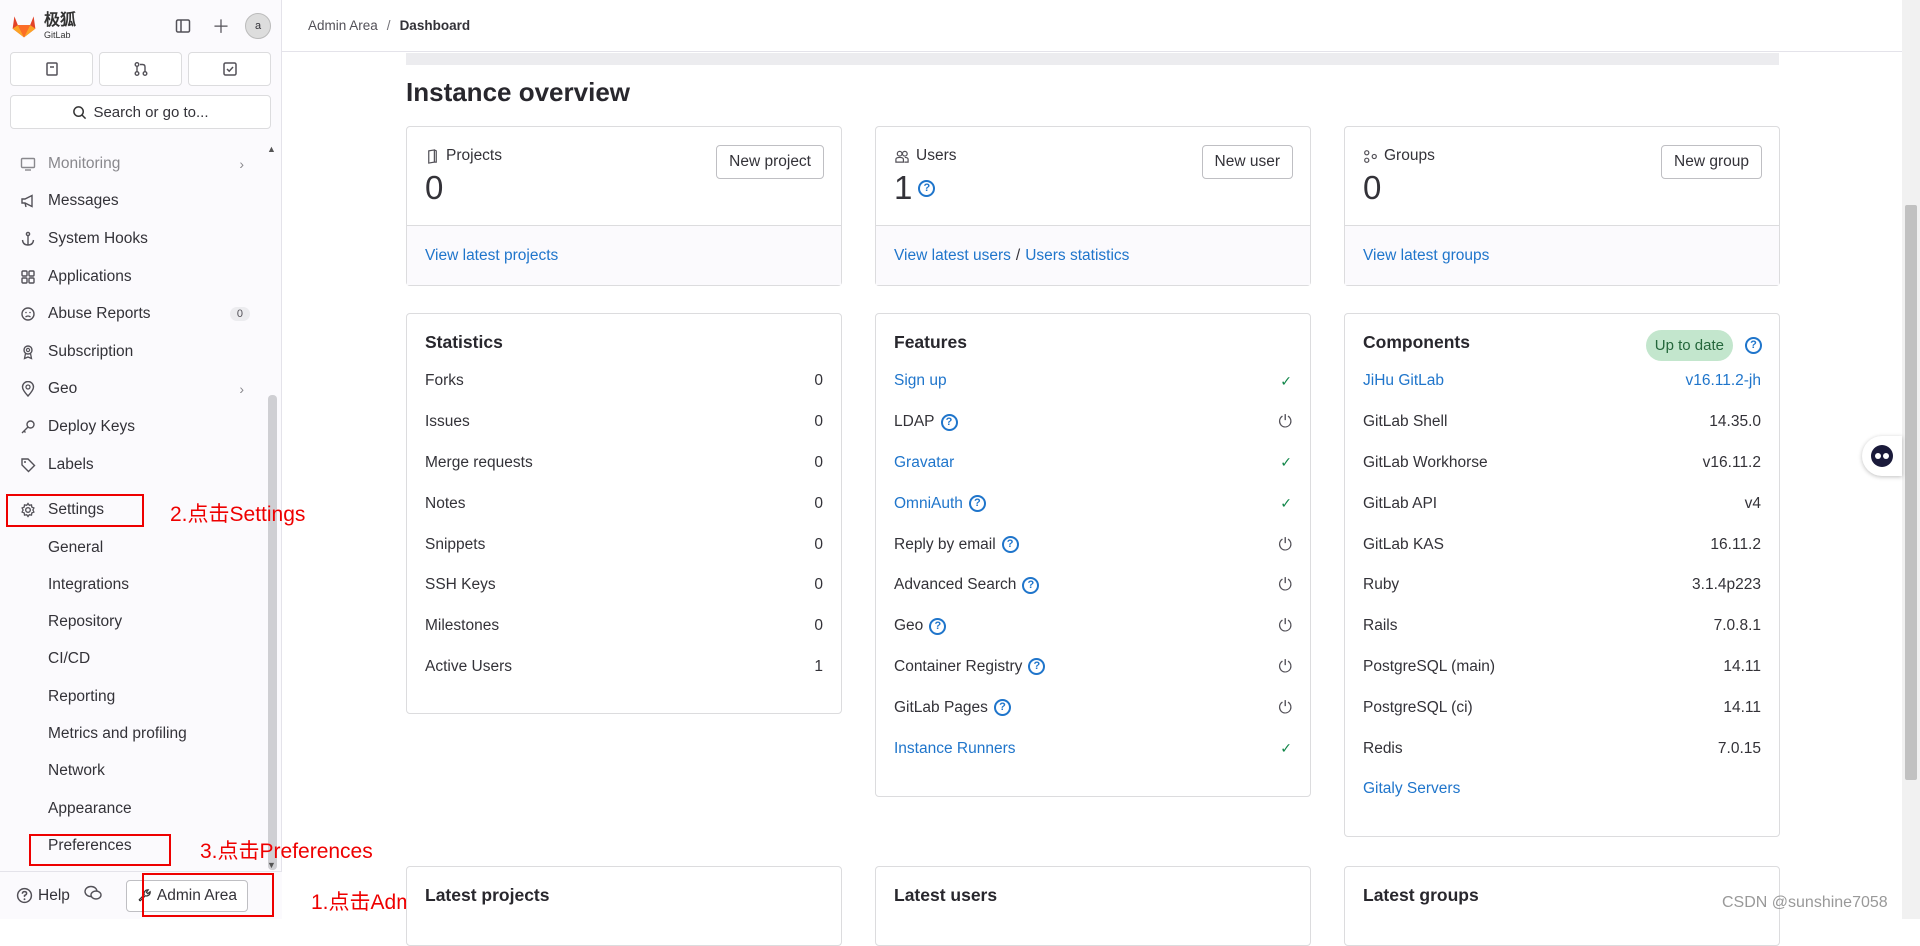  What do you see at coordinates (1562, 544) in the screenshot?
I see `component-row: GitLab KAS 16.11.2` at bounding box center [1562, 544].